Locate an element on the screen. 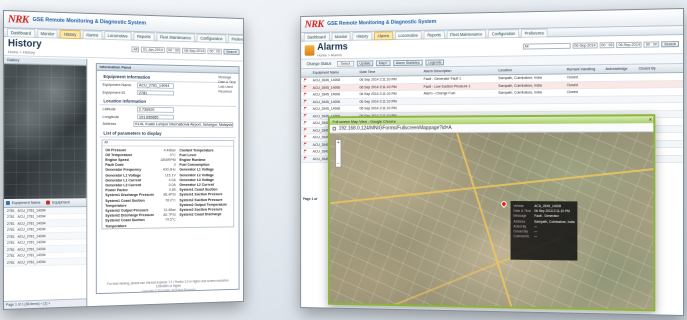 Image resolution: width=687 pixels, height=320 pixels. from-date-input: 01-Jan-2014 is located at coordinates (153, 50).